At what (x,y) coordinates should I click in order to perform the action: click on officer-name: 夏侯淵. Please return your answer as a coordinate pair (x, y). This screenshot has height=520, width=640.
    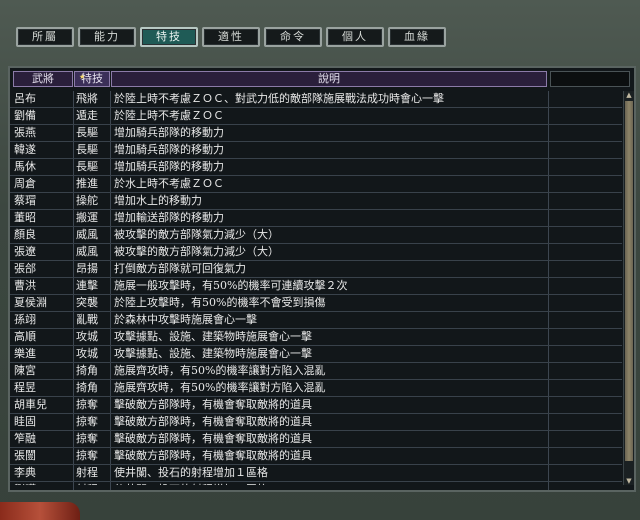
    Looking at the image, I should click on (30, 302).